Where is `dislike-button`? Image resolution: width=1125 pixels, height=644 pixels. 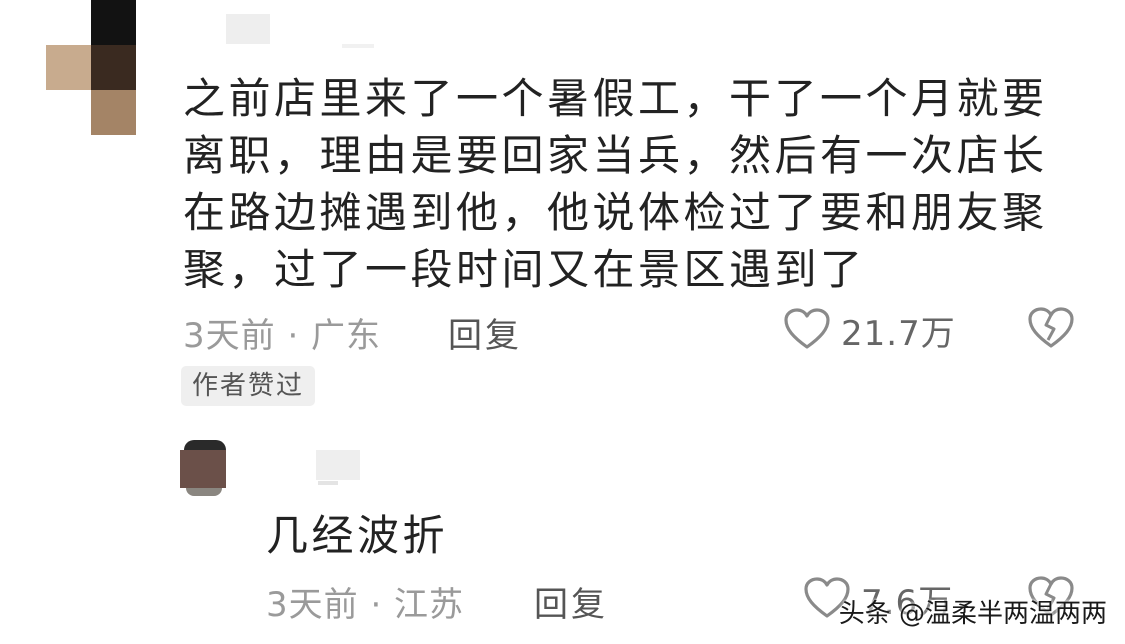 dislike-button is located at coordinates (1051, 330).